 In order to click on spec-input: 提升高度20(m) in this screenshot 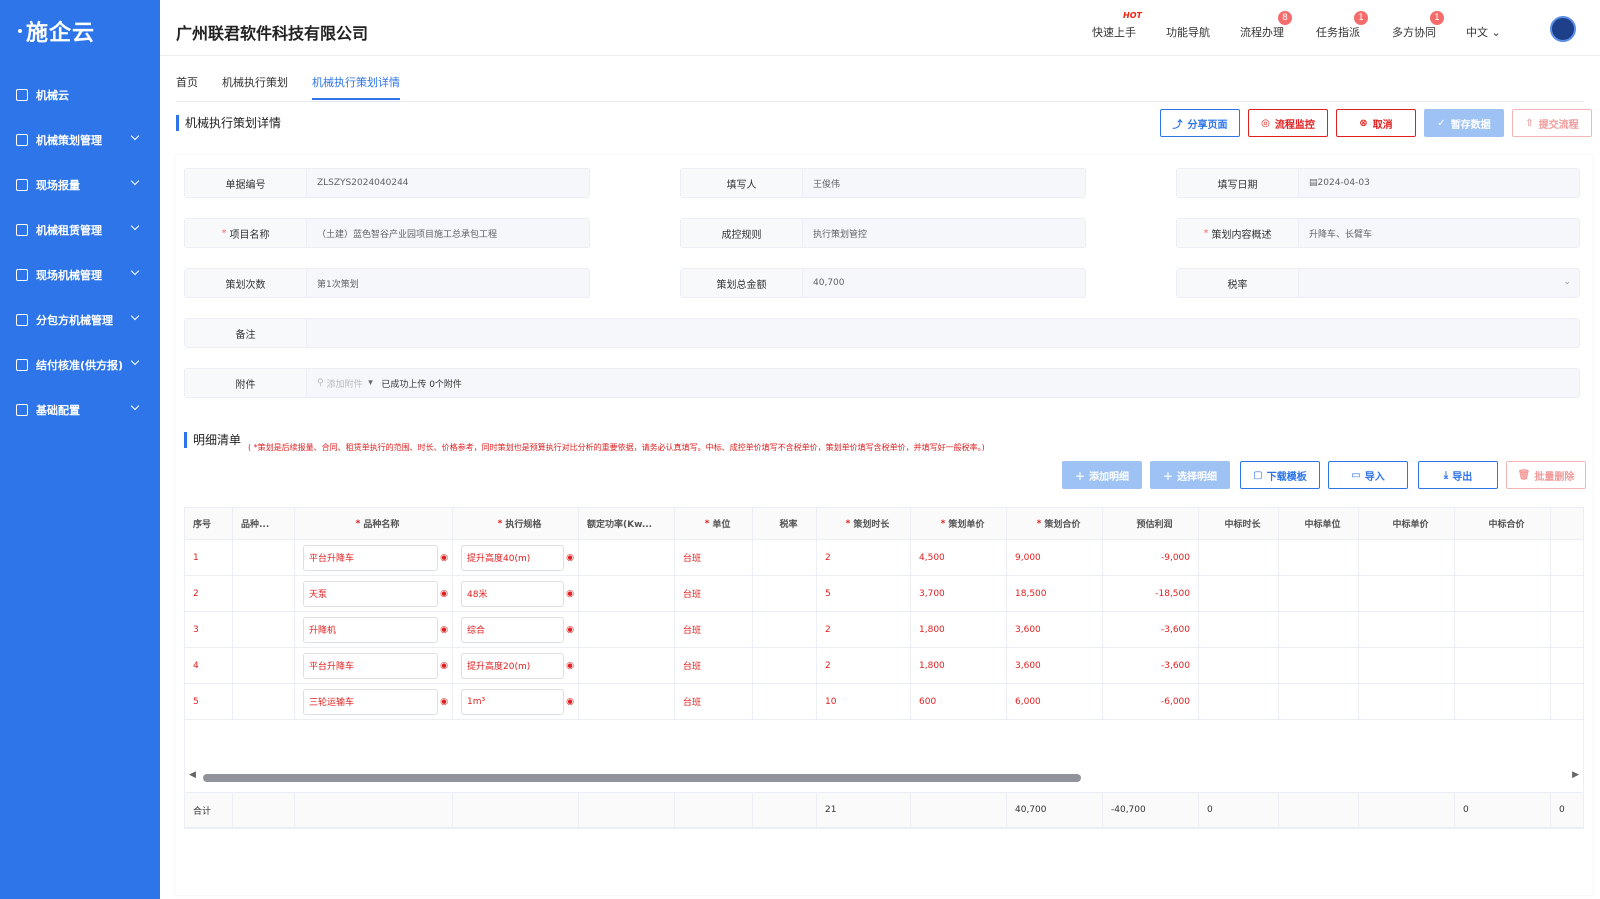, I will do `click(512, 665)`.